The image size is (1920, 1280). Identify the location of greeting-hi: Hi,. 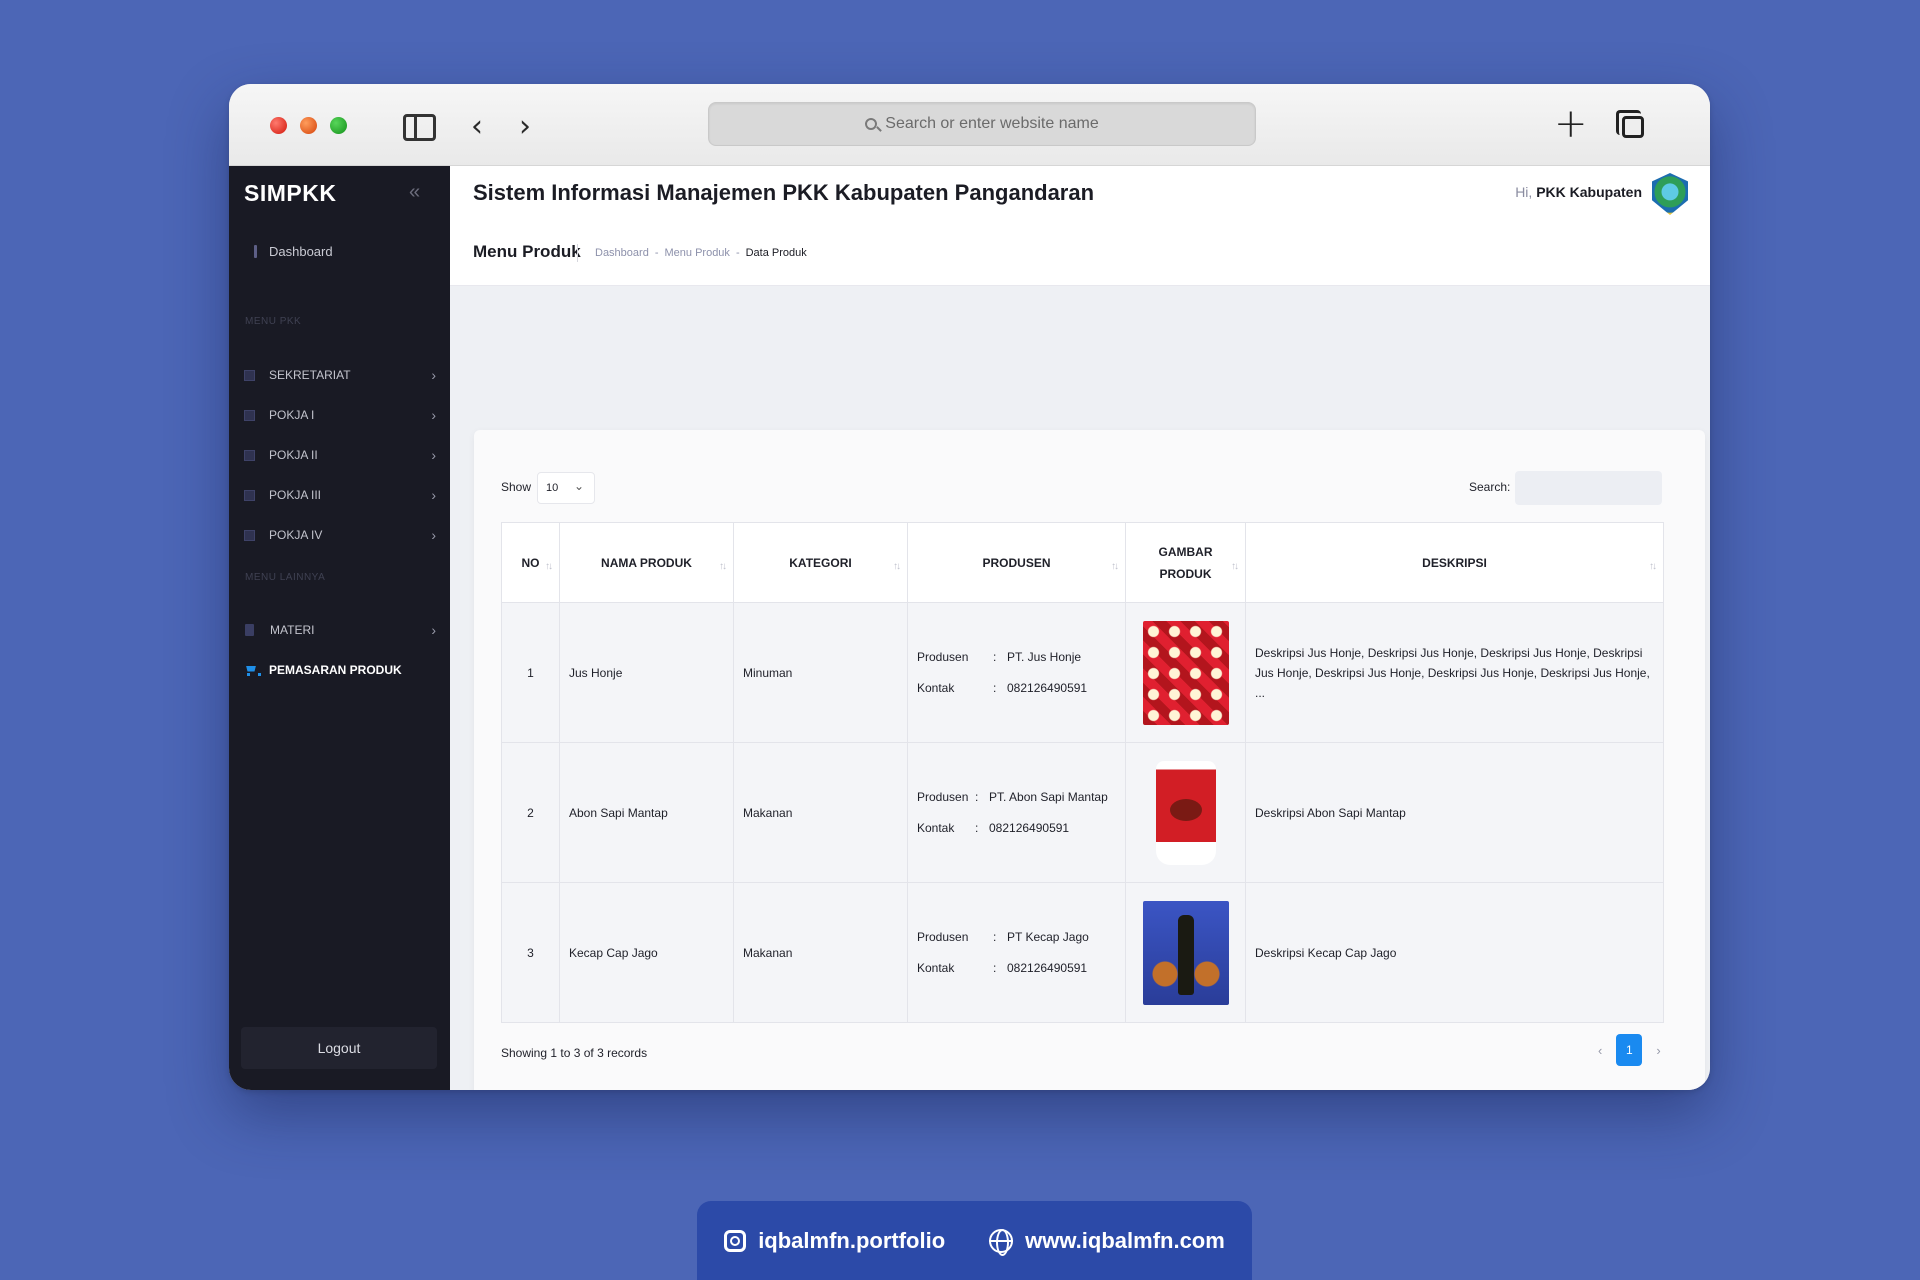
(1524, 192).